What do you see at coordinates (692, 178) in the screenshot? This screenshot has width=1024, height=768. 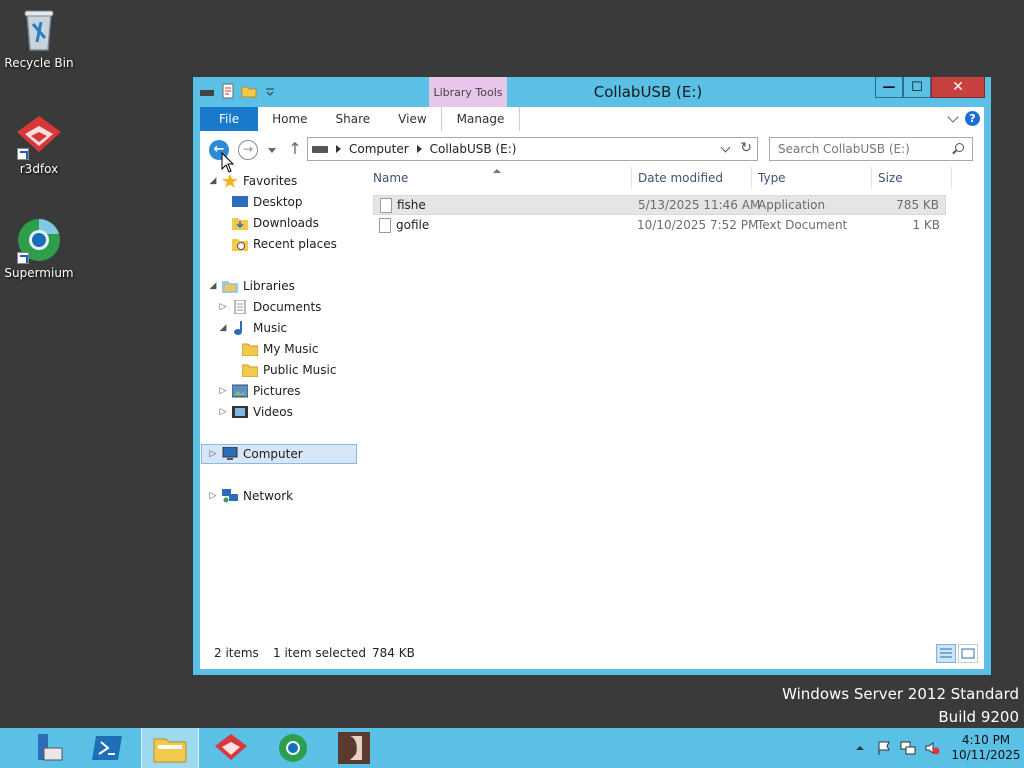 I see `column-header-date-modified: Date modified` at bounding box center [692, 178].